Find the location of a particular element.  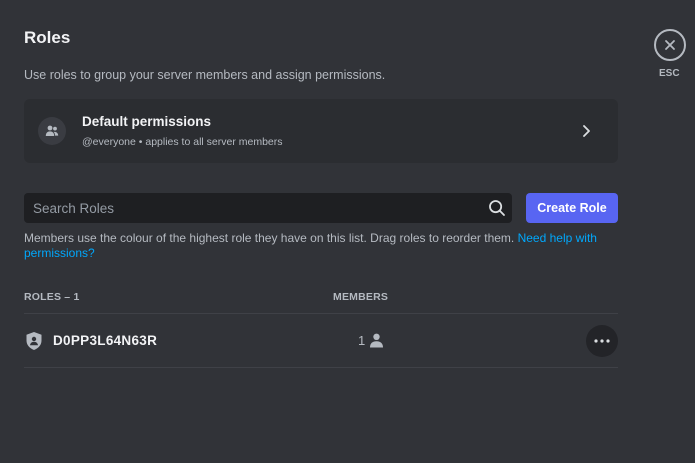

shield-icon is located at coordinates (34, 341).